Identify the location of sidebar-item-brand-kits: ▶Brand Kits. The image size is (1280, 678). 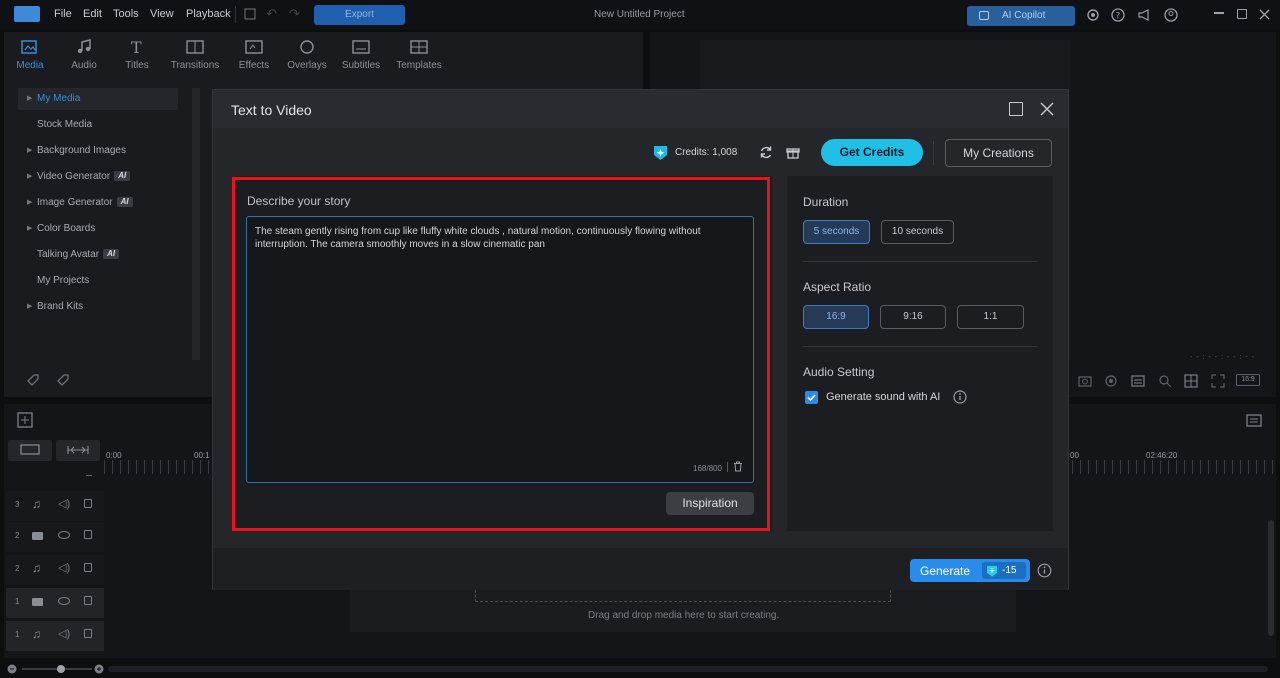
(55, 307).